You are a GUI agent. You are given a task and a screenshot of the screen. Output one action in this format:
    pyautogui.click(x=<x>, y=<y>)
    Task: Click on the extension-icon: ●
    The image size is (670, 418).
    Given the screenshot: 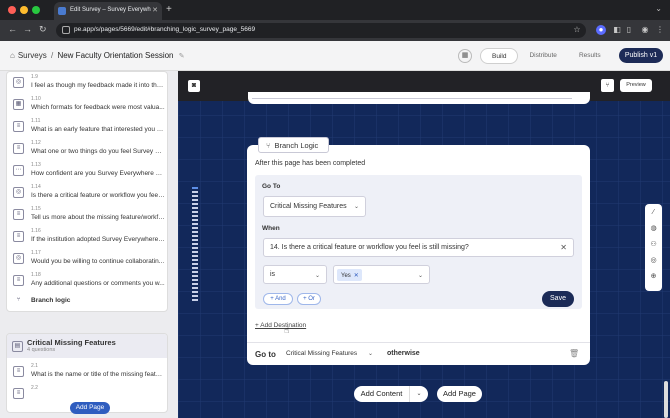 What is the action you would take?
    pyautogui.click(x=601, y=30)
    